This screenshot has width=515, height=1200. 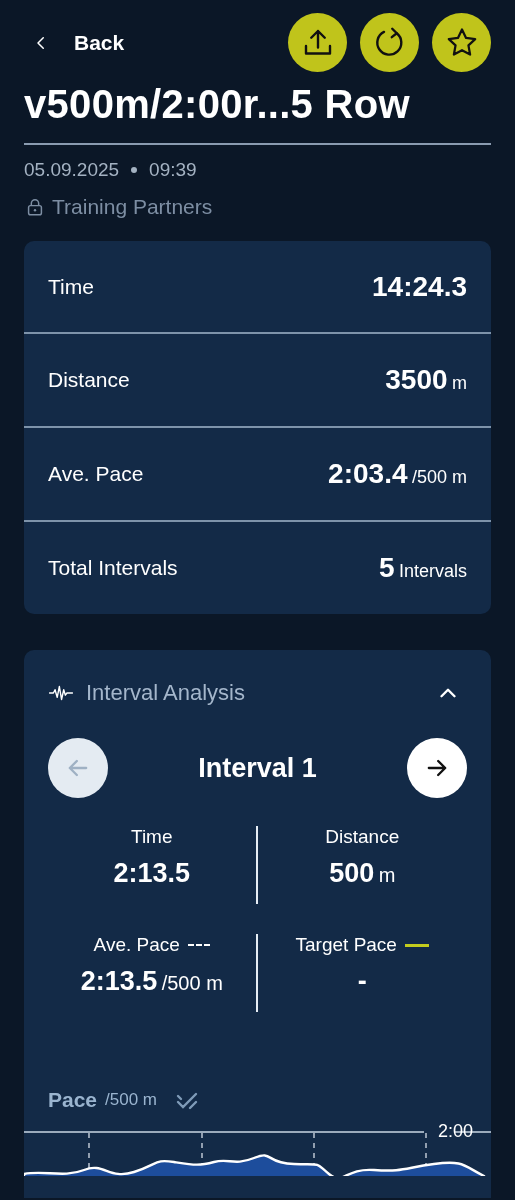 What do you see at coordinates (72, 170) in the screenshot?
I see `workout-date: 05.09.2025` at bounding box center [72, 170].